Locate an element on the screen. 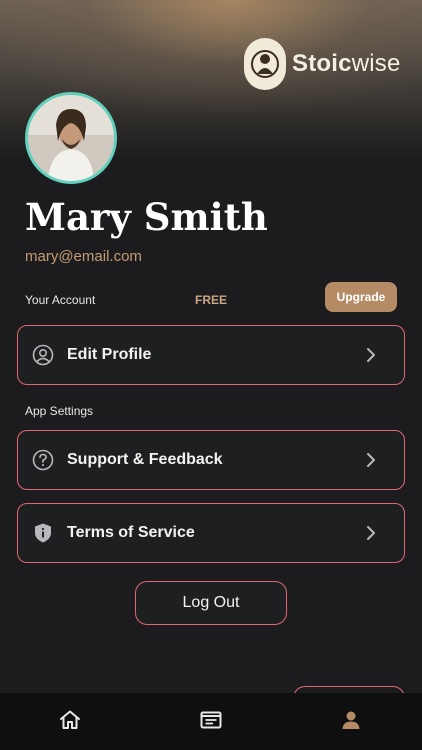 This screenshot has height=750, width=422. shield-info-icon is located at coordinates (43, 533).